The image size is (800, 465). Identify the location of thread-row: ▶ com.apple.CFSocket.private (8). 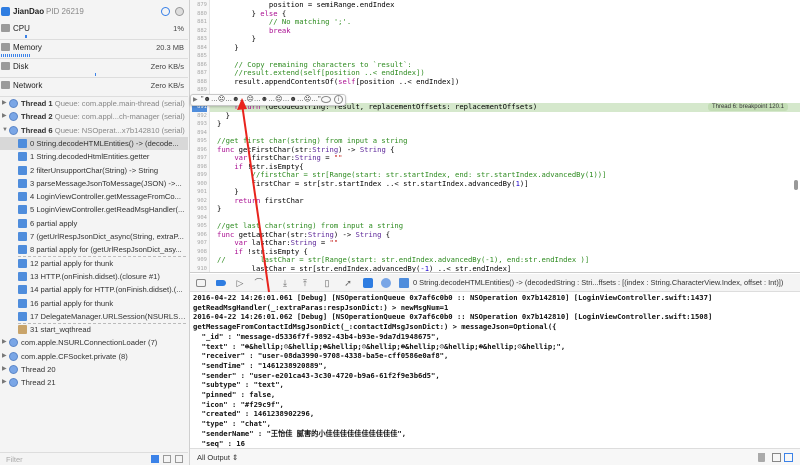
(94, 356).